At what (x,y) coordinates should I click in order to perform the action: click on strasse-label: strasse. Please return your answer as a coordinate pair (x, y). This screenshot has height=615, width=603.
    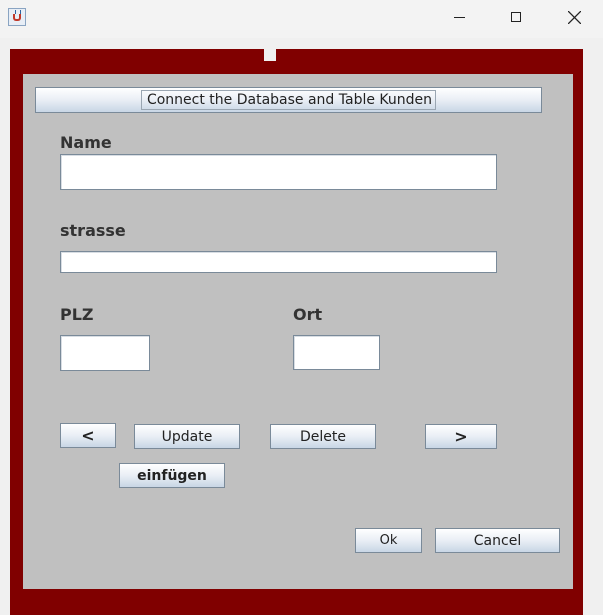
    Looking at the image, I should click on (93, 230).